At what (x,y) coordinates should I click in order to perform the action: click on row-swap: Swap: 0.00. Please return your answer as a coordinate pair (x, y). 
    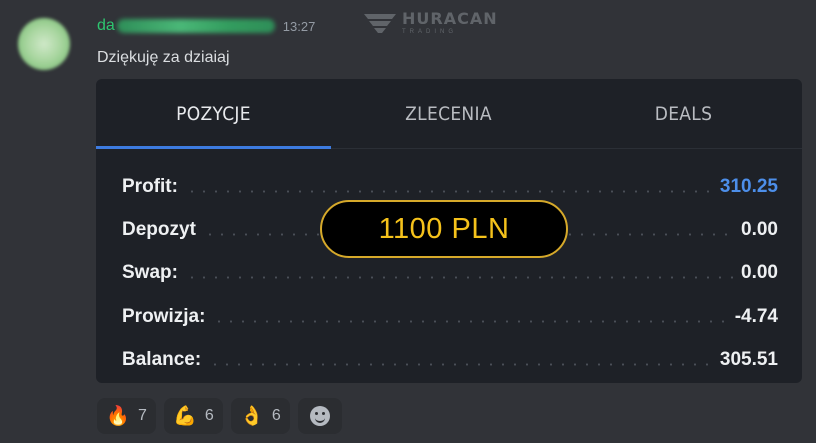
    Looking at the image, I should click on (450, 273).